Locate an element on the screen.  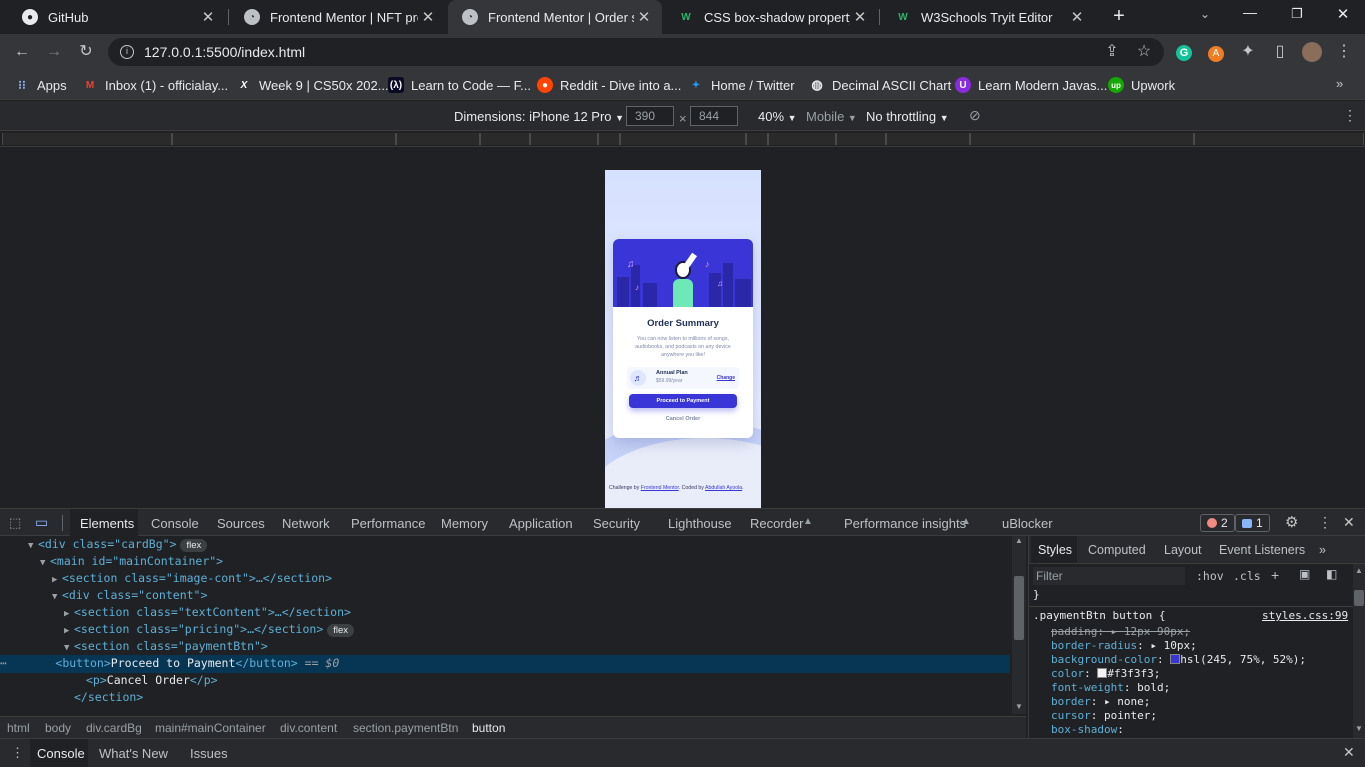
close-window-icon: ✕ is located at coordinates (1343, 14).